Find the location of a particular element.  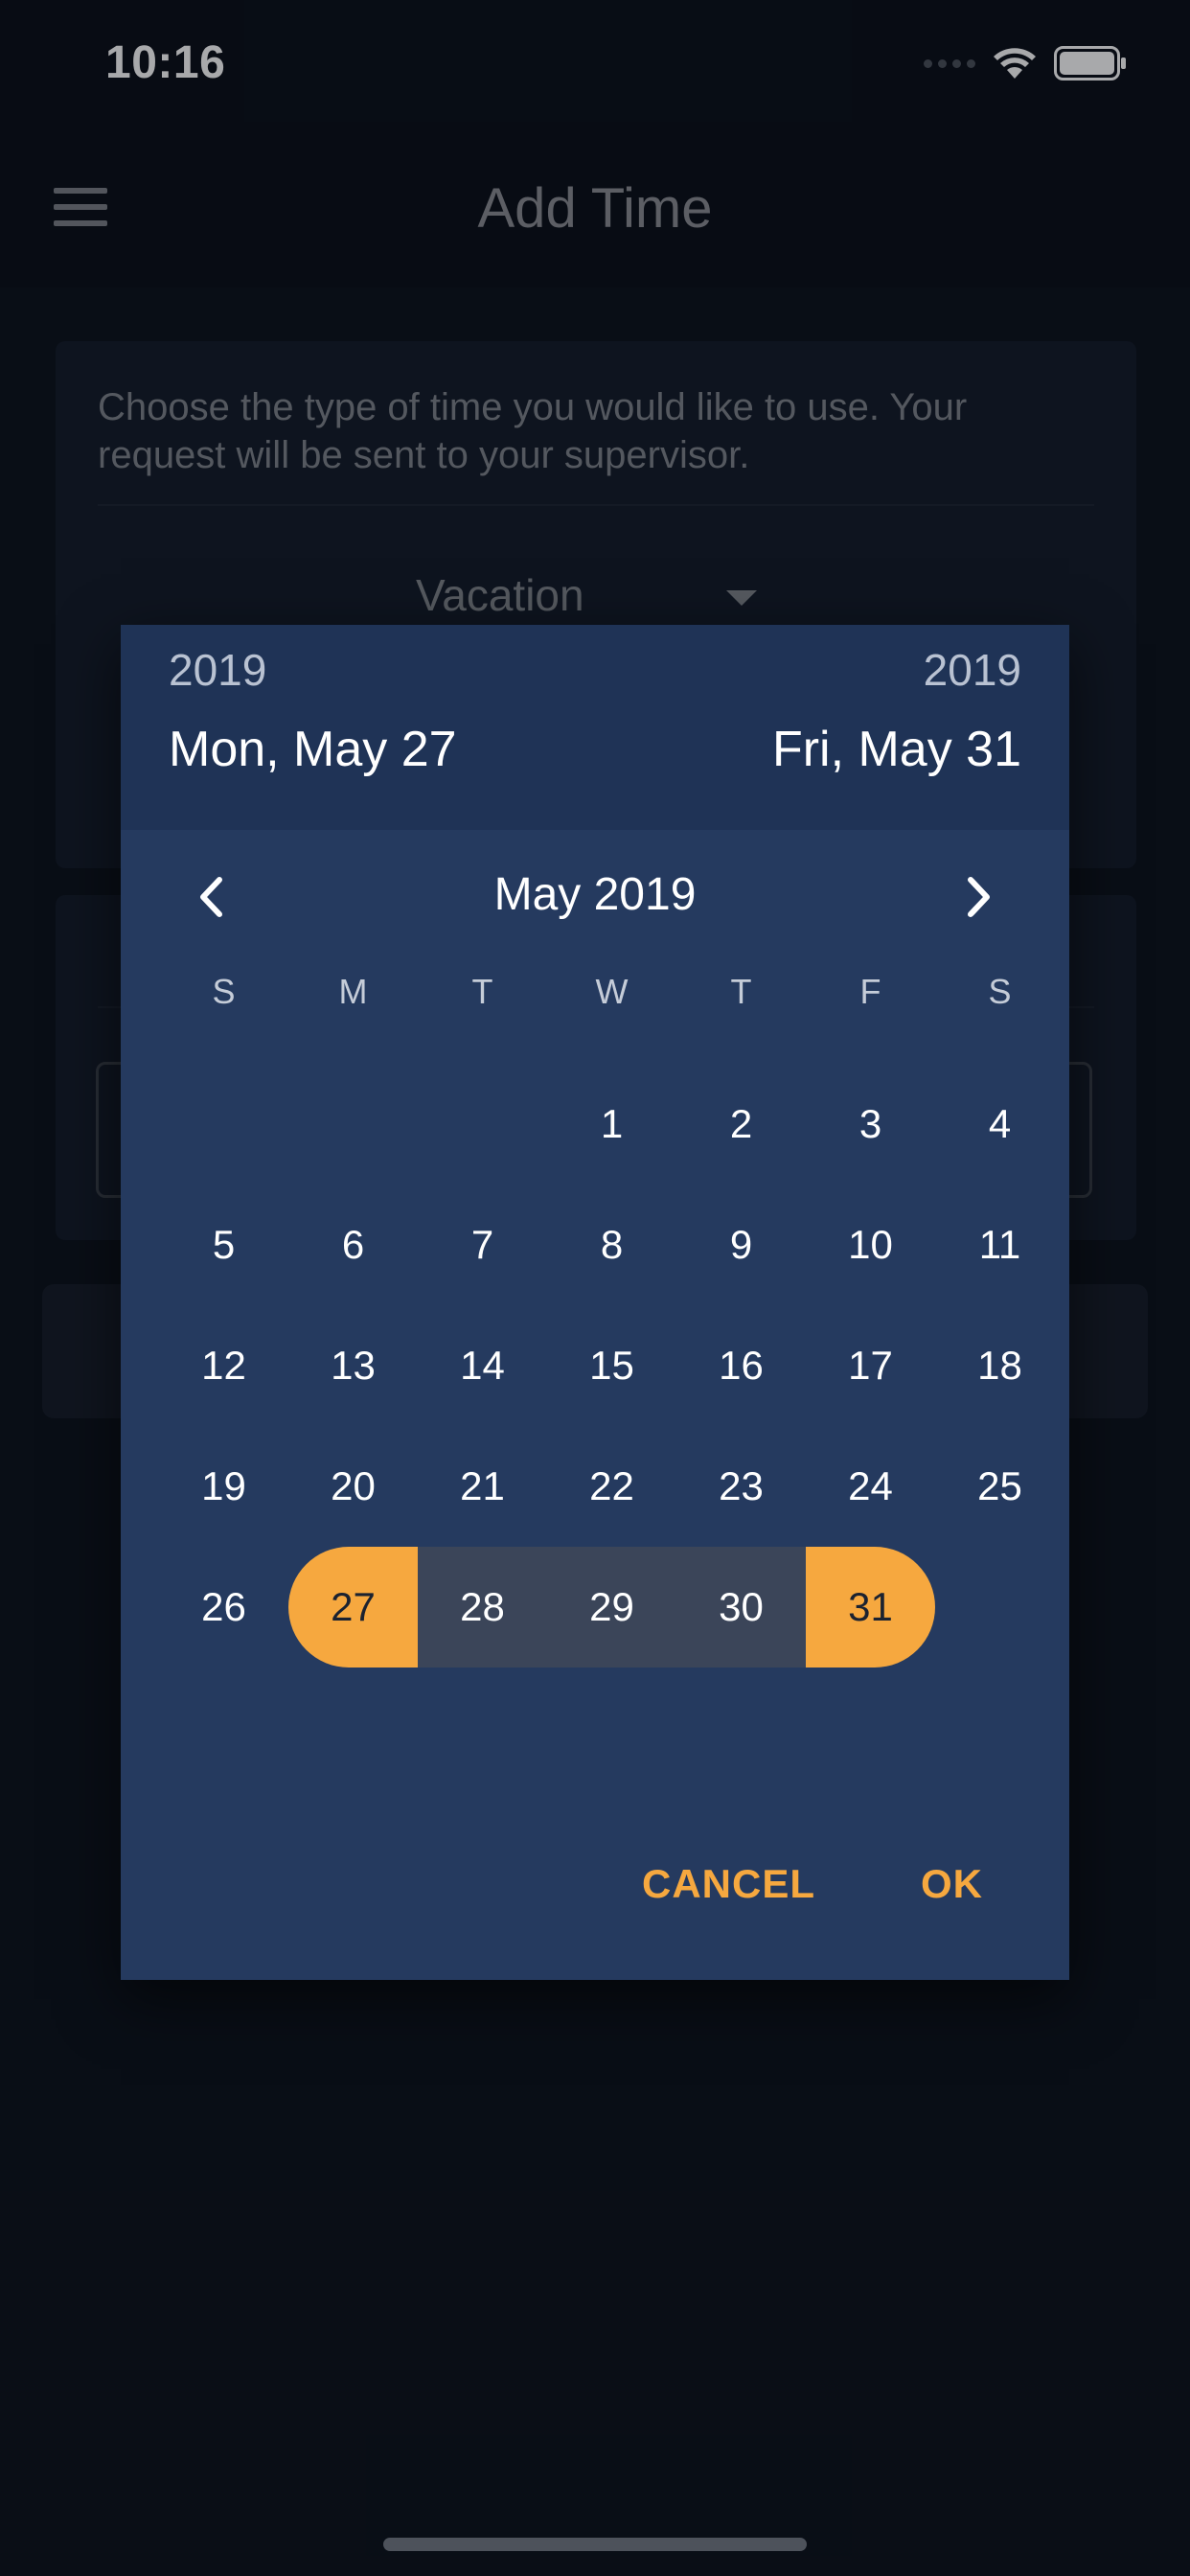

calendar-day-18: 18 is located at coordinates (1000, 1365).